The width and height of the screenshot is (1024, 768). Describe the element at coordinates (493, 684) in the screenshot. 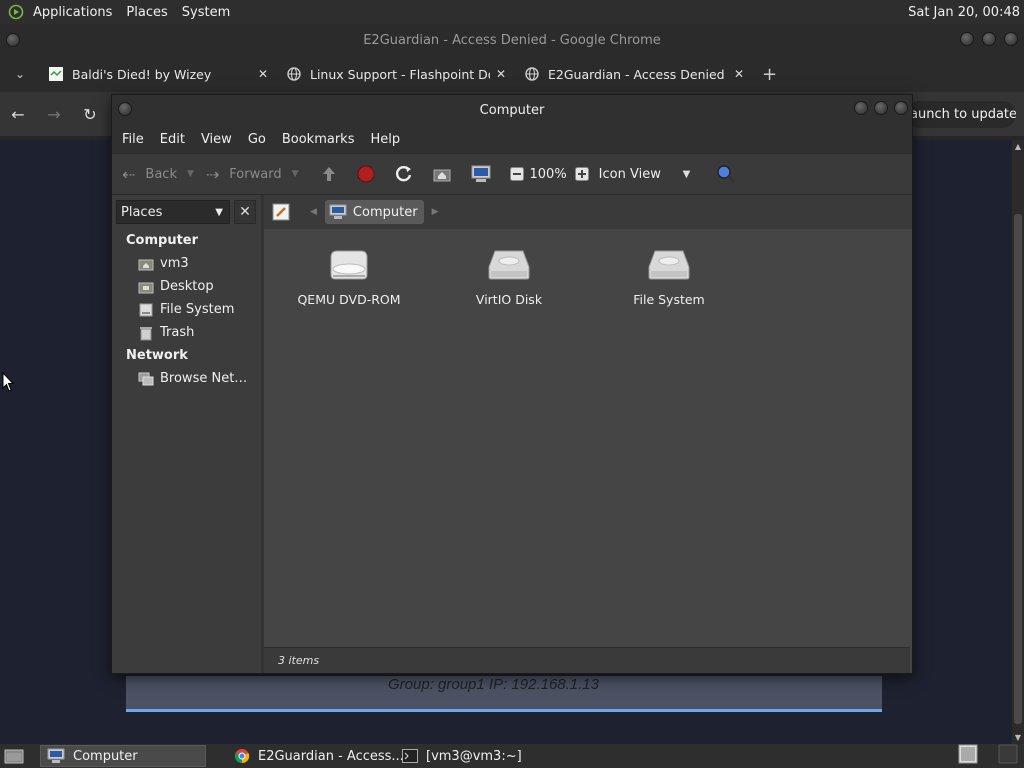

I see `group-ip-text: Group: group1 IP: 192.168.1.13` at that location.